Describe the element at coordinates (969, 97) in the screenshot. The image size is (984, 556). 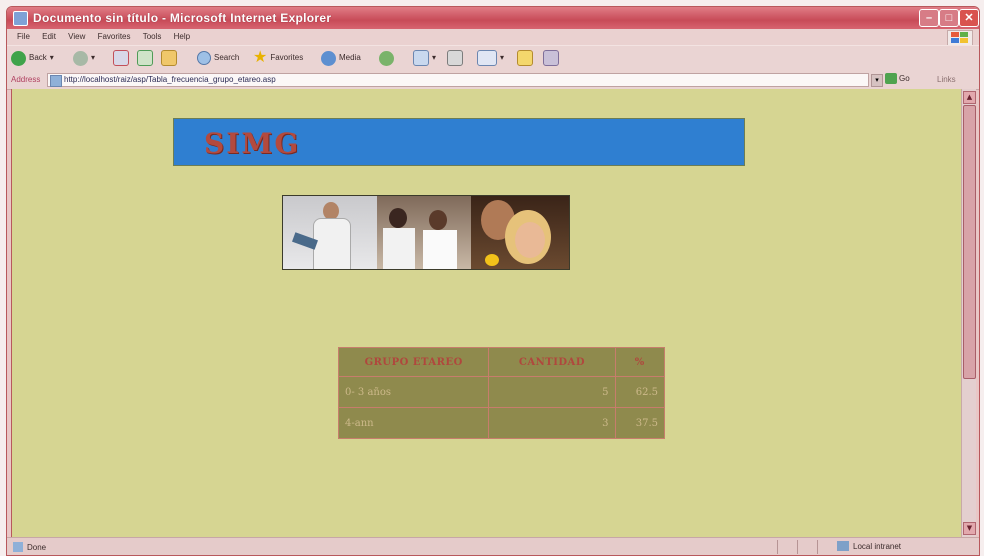
I see `scroll-up-arrow: ▲` at that location.